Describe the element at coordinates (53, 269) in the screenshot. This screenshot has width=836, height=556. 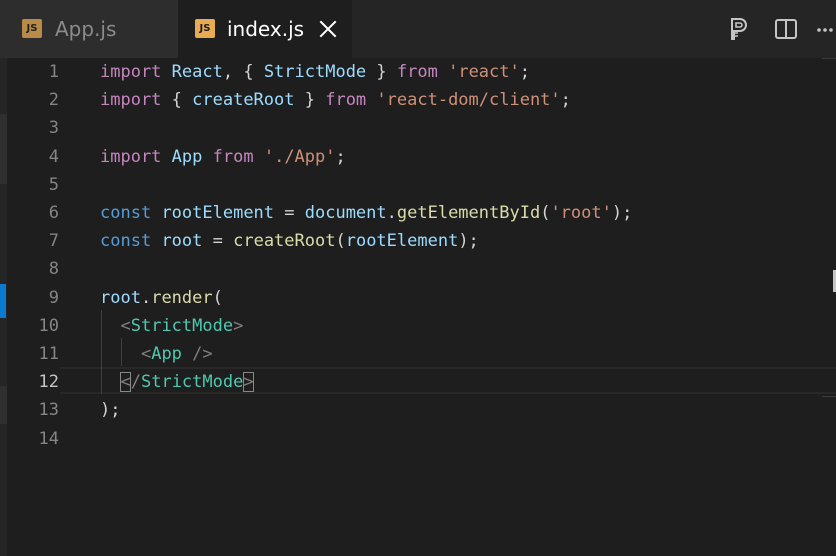
I see `line-number: 8` at that location.